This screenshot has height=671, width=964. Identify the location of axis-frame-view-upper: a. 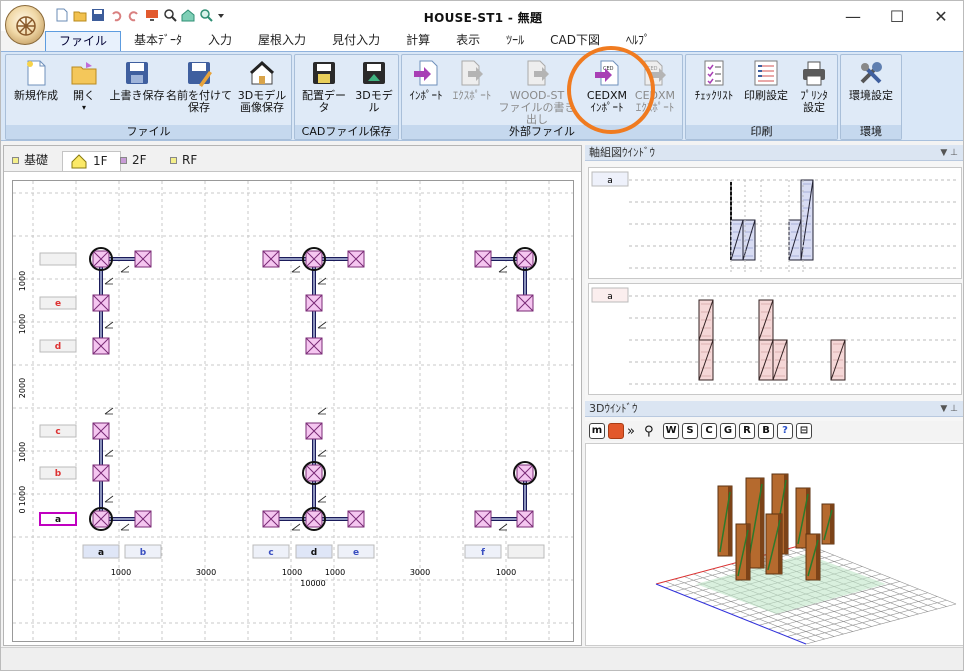
(775, 223).